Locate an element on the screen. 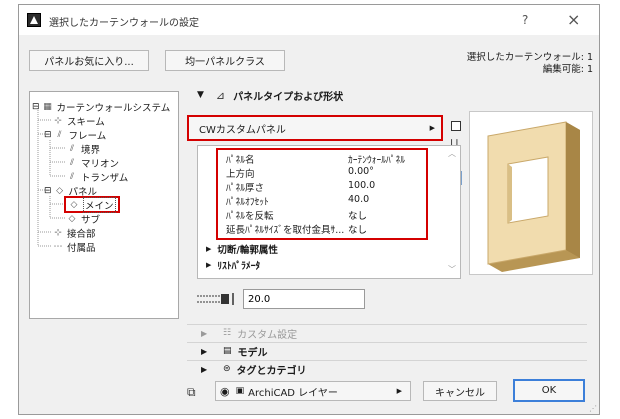 The width and height of the screenshot is (620, 419). scheme-icon: ⊹ is located at coordinates (58, 121).